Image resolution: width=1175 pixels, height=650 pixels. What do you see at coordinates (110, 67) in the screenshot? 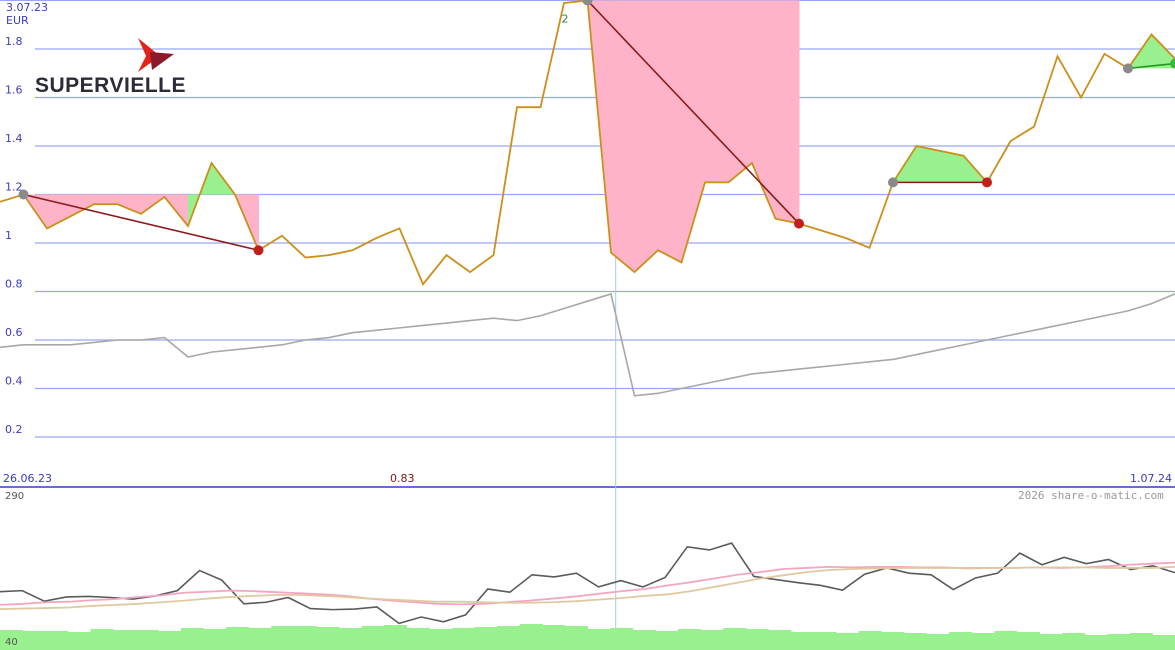
I see `company-logo: SUPERVIELLE` at bounding box center [110, 67].